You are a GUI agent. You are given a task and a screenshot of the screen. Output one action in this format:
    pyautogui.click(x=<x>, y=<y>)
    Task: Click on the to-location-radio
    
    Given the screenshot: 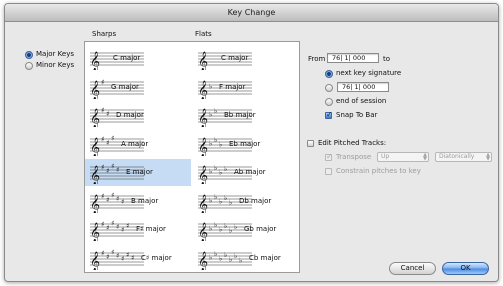 What is the action you would take?
    pyautogui.click(x=329, y=88)
    